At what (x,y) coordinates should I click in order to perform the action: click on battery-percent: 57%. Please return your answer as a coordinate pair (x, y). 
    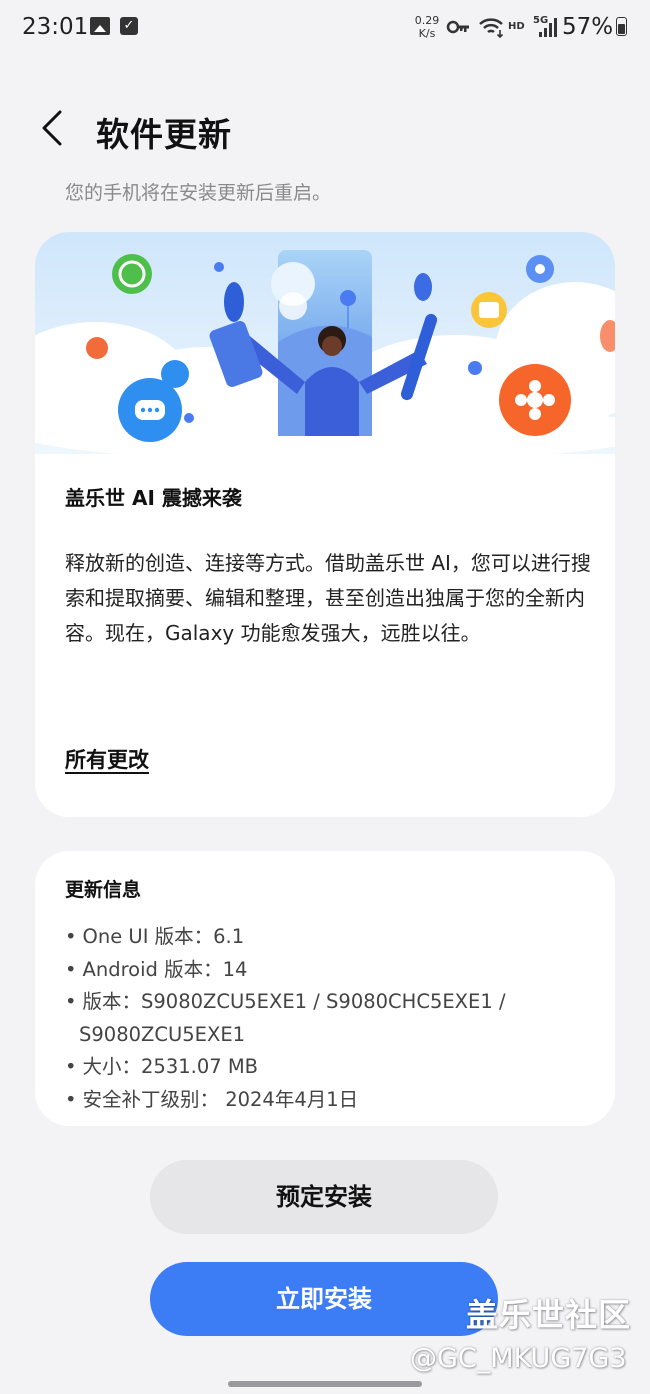
    Looking at the image, I should click on (588, 27).